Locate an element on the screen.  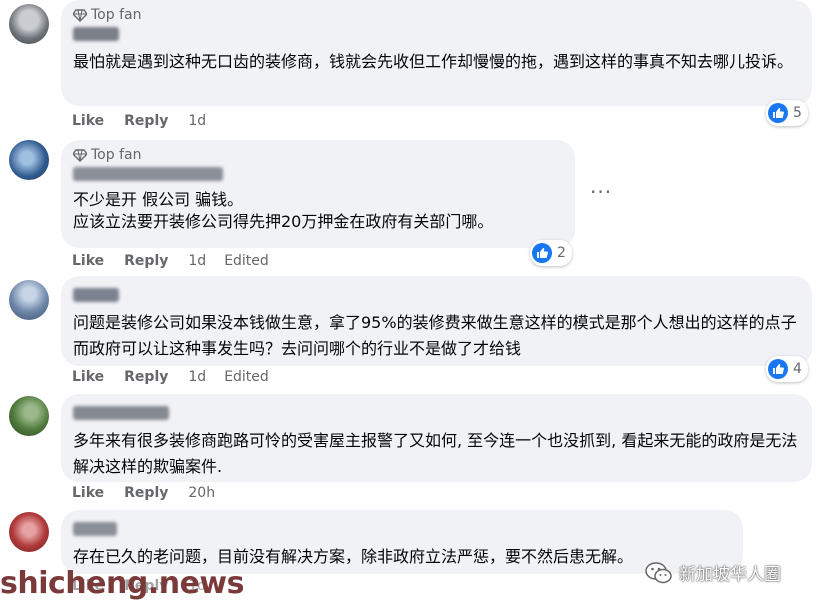
reaction-count: 5 is located at coordinates (787, 113).